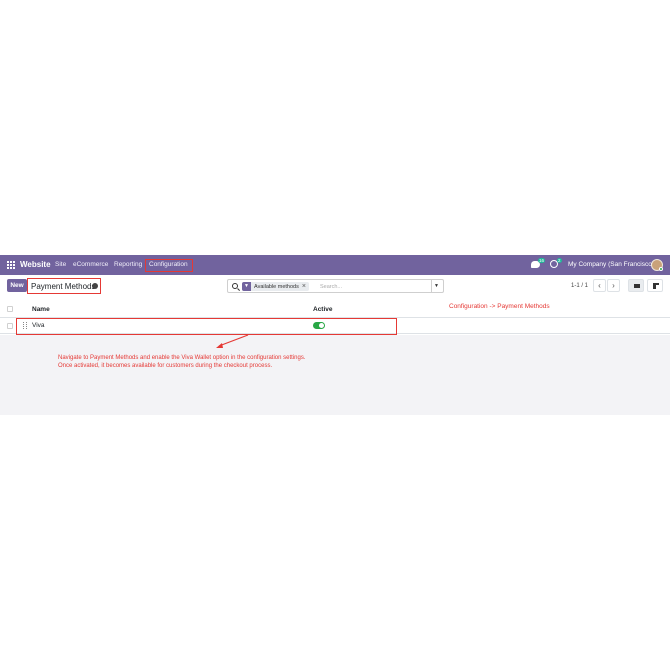 This screenshot has width=670, height=670. I want to click on annotation-arrow-icon, so click(232, 341).